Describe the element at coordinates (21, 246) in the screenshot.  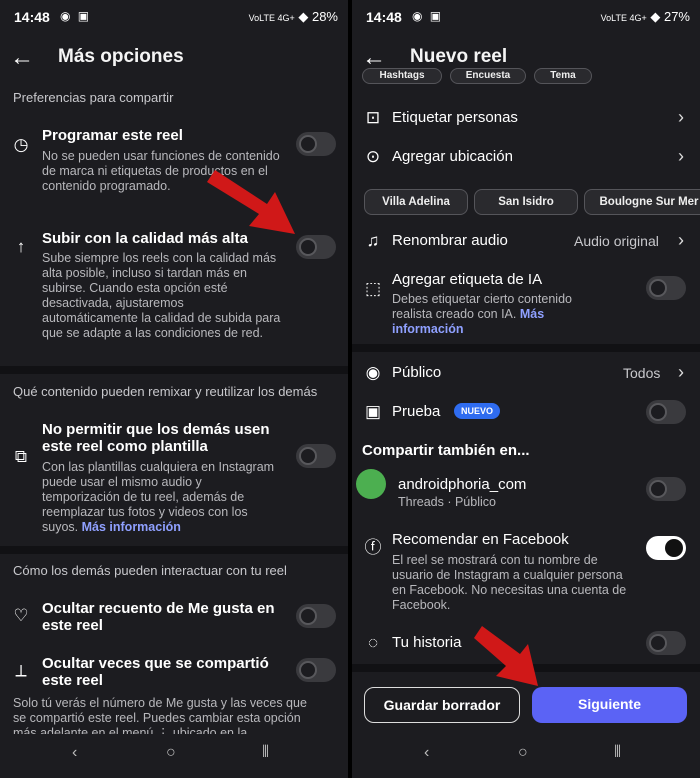
I see `upload-arrow-icon: ↑` at that location.